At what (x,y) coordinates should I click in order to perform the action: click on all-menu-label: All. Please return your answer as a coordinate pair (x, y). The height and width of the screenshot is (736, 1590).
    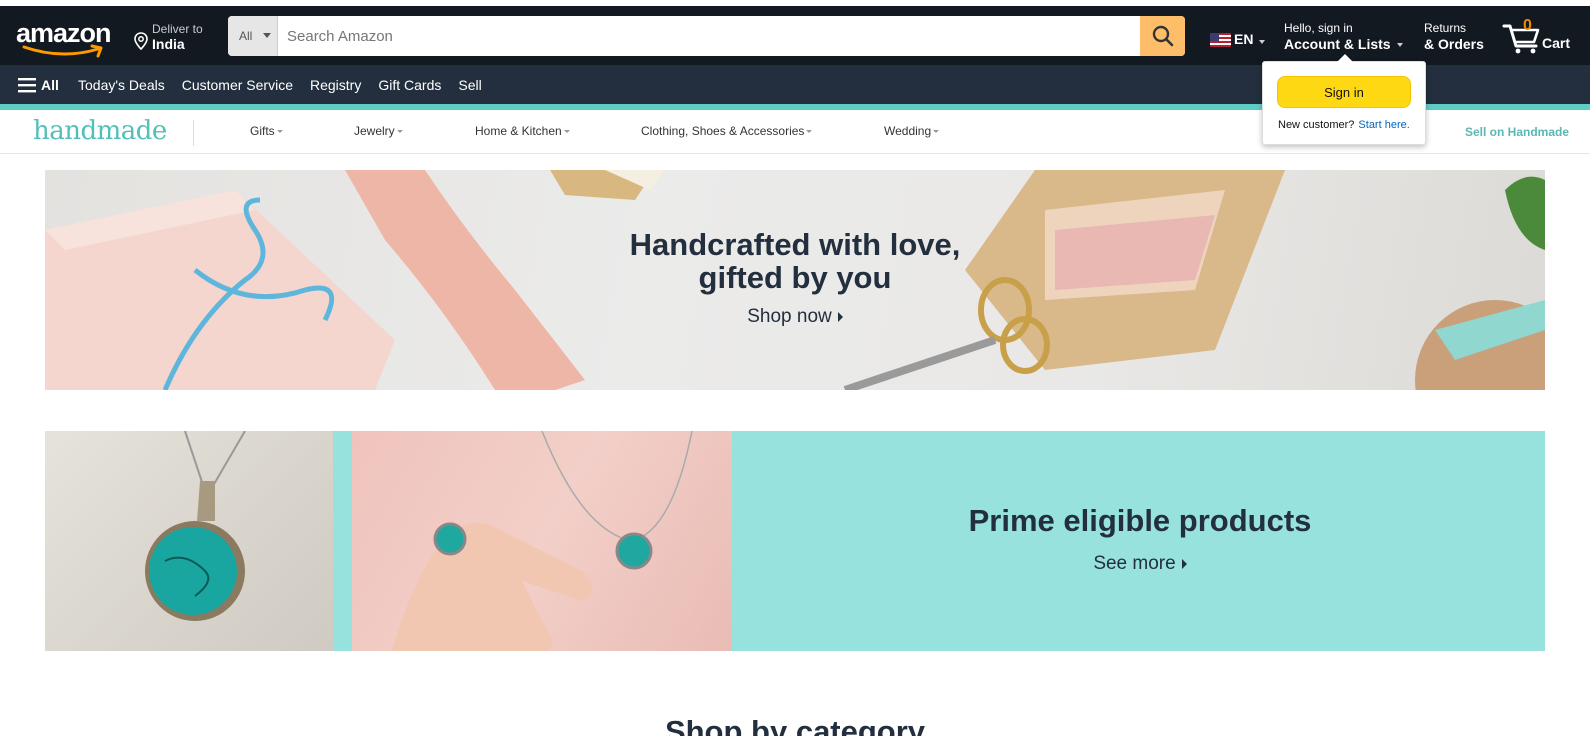
    Looking at the image, I should click on (50, 84).